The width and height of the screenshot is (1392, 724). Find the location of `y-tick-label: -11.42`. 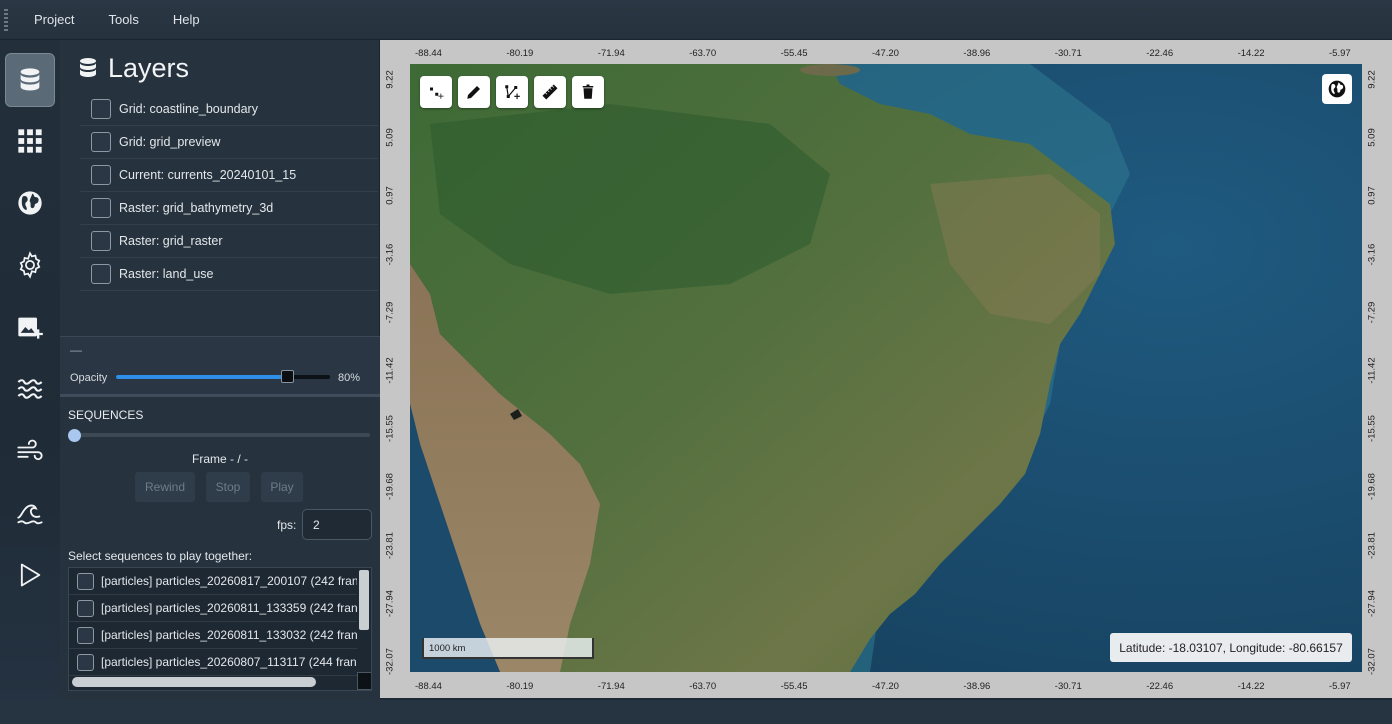

y-tick-label: -11.42 is located at coordinates (1372, 370).